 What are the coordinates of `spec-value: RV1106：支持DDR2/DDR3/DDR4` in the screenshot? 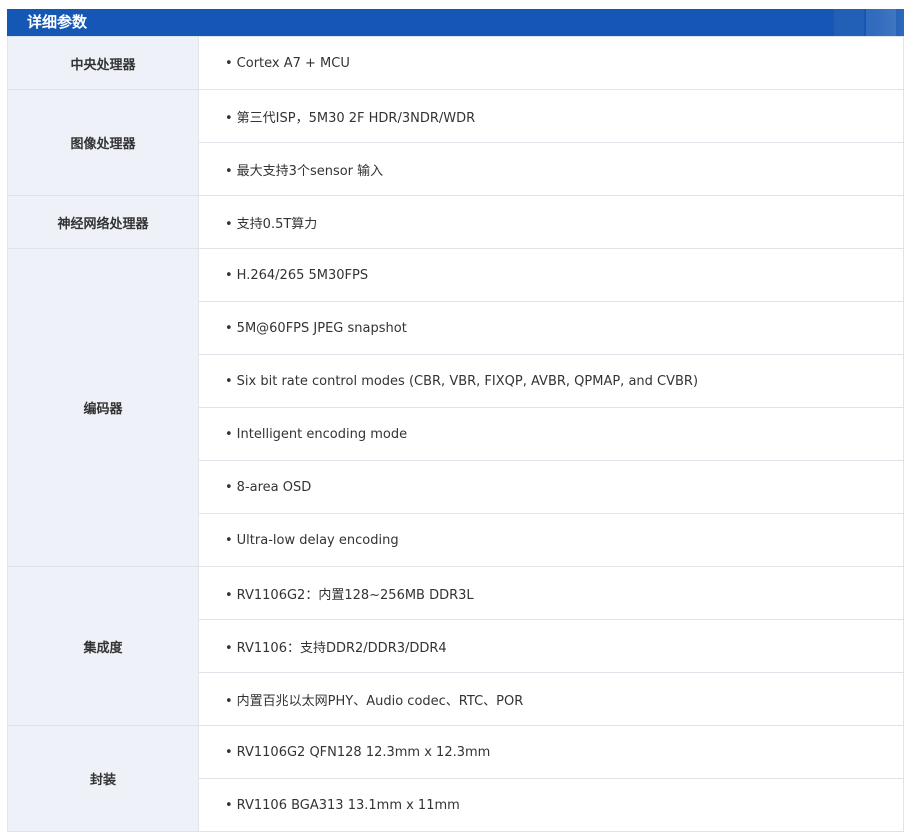 It's located at (341, 648).